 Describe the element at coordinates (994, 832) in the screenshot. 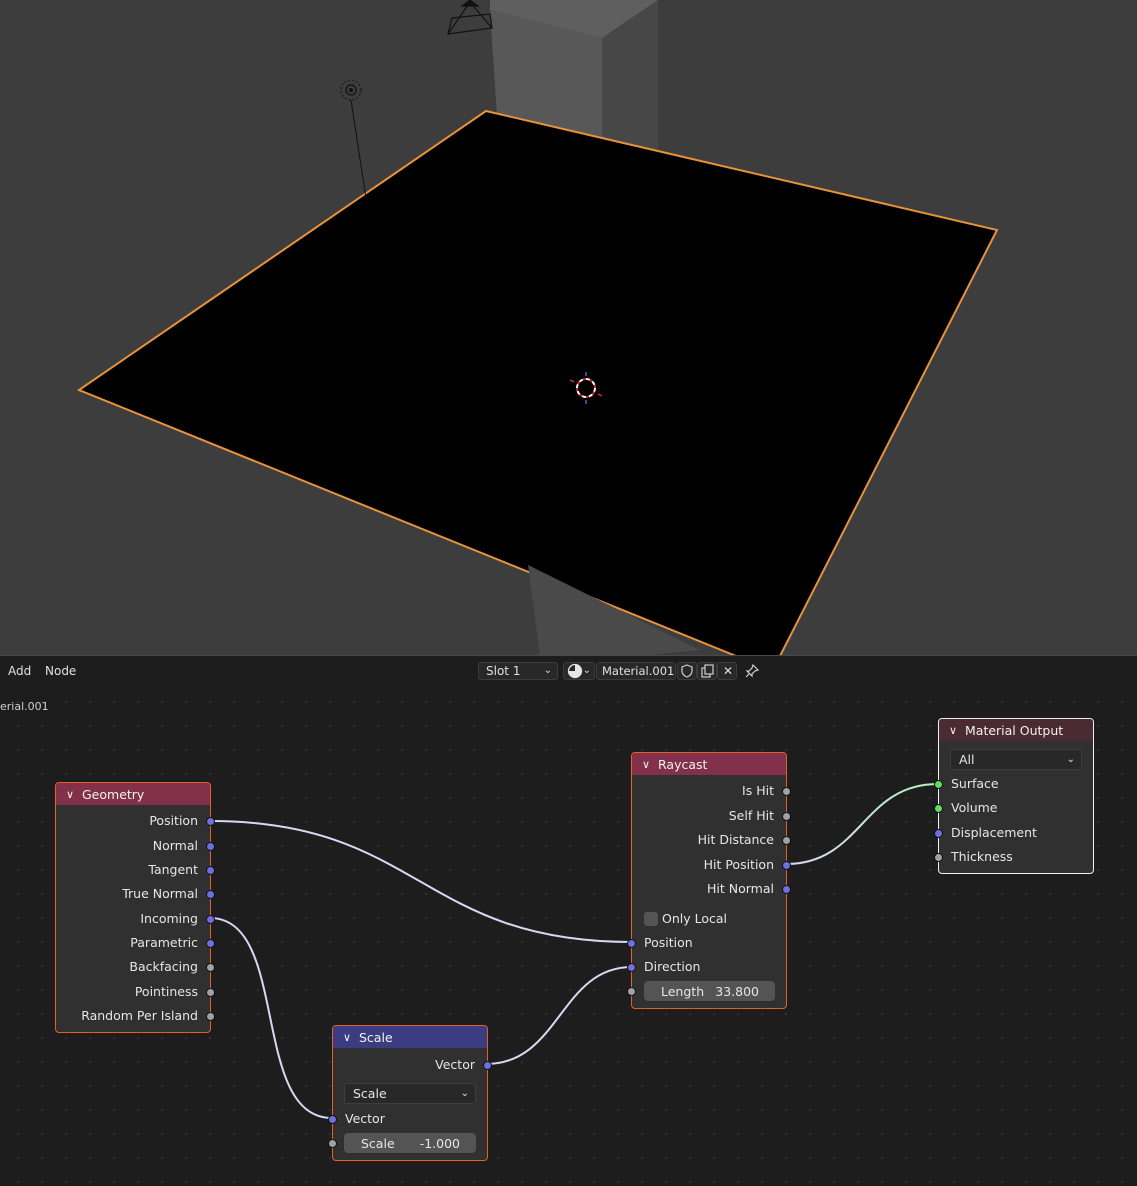

I see `material-output-input-displacement: Displacement` at that location.